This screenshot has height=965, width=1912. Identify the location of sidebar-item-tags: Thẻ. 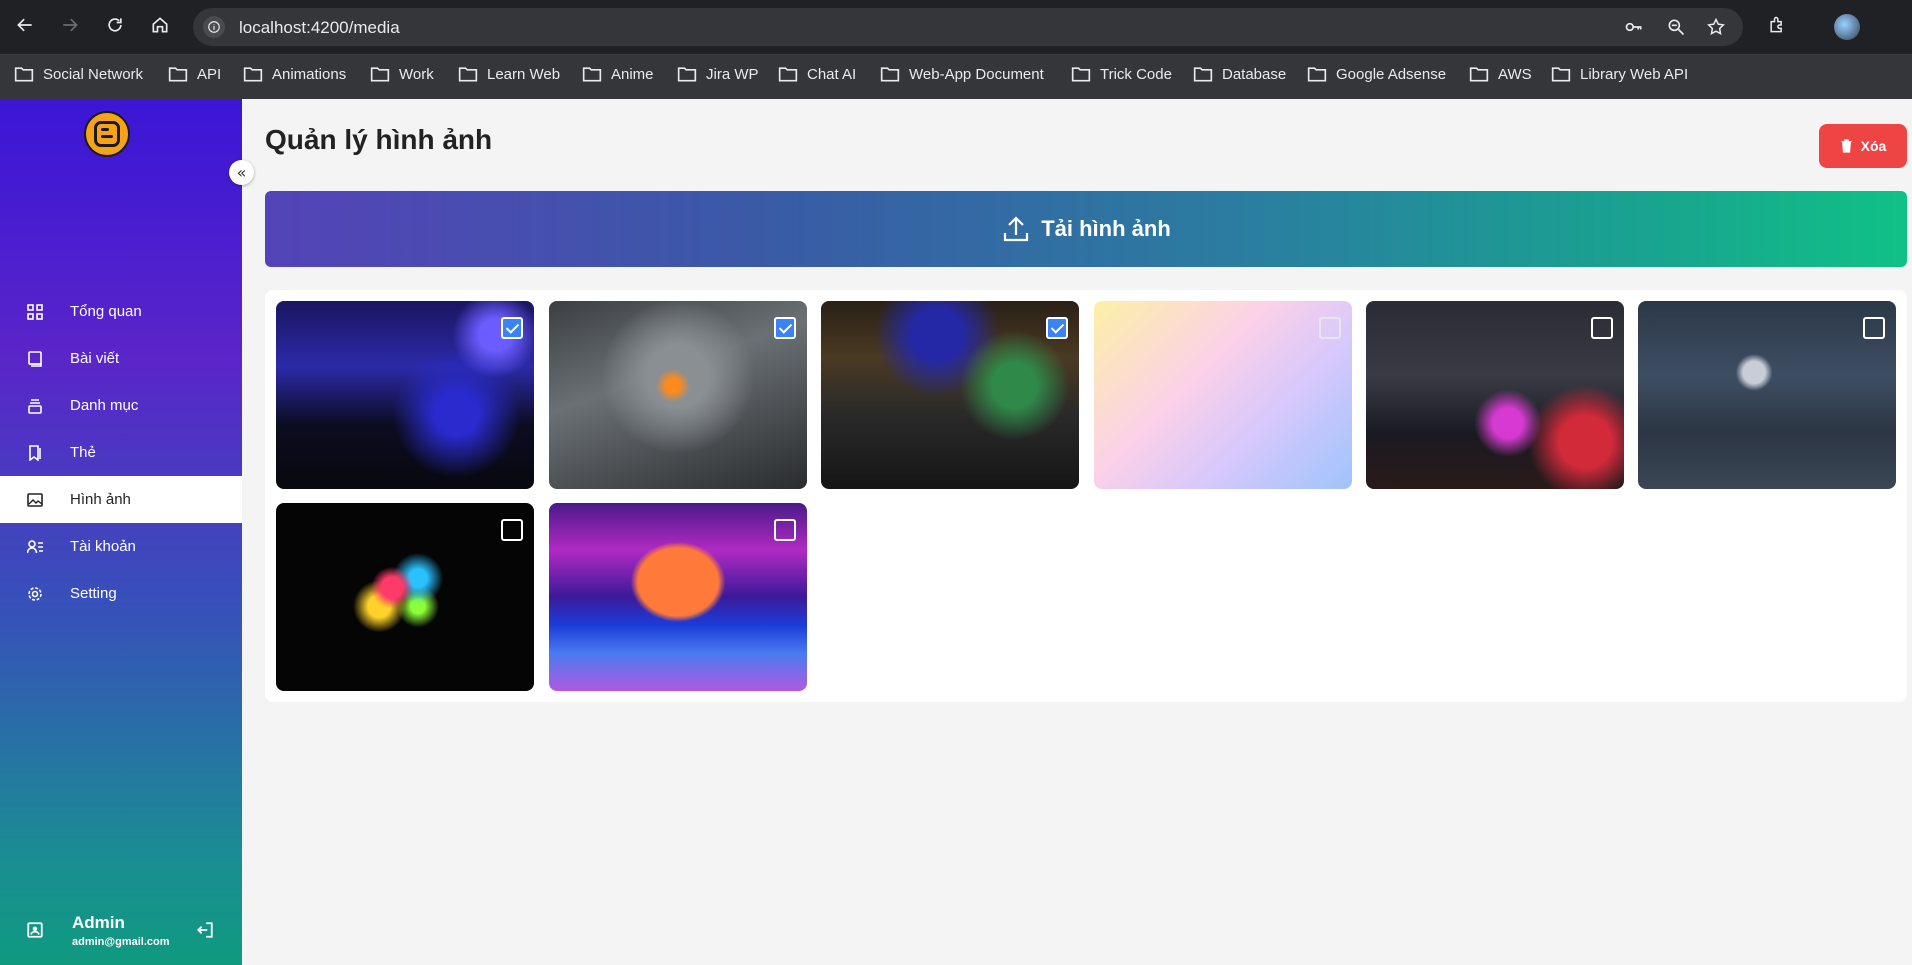
(121, 452).